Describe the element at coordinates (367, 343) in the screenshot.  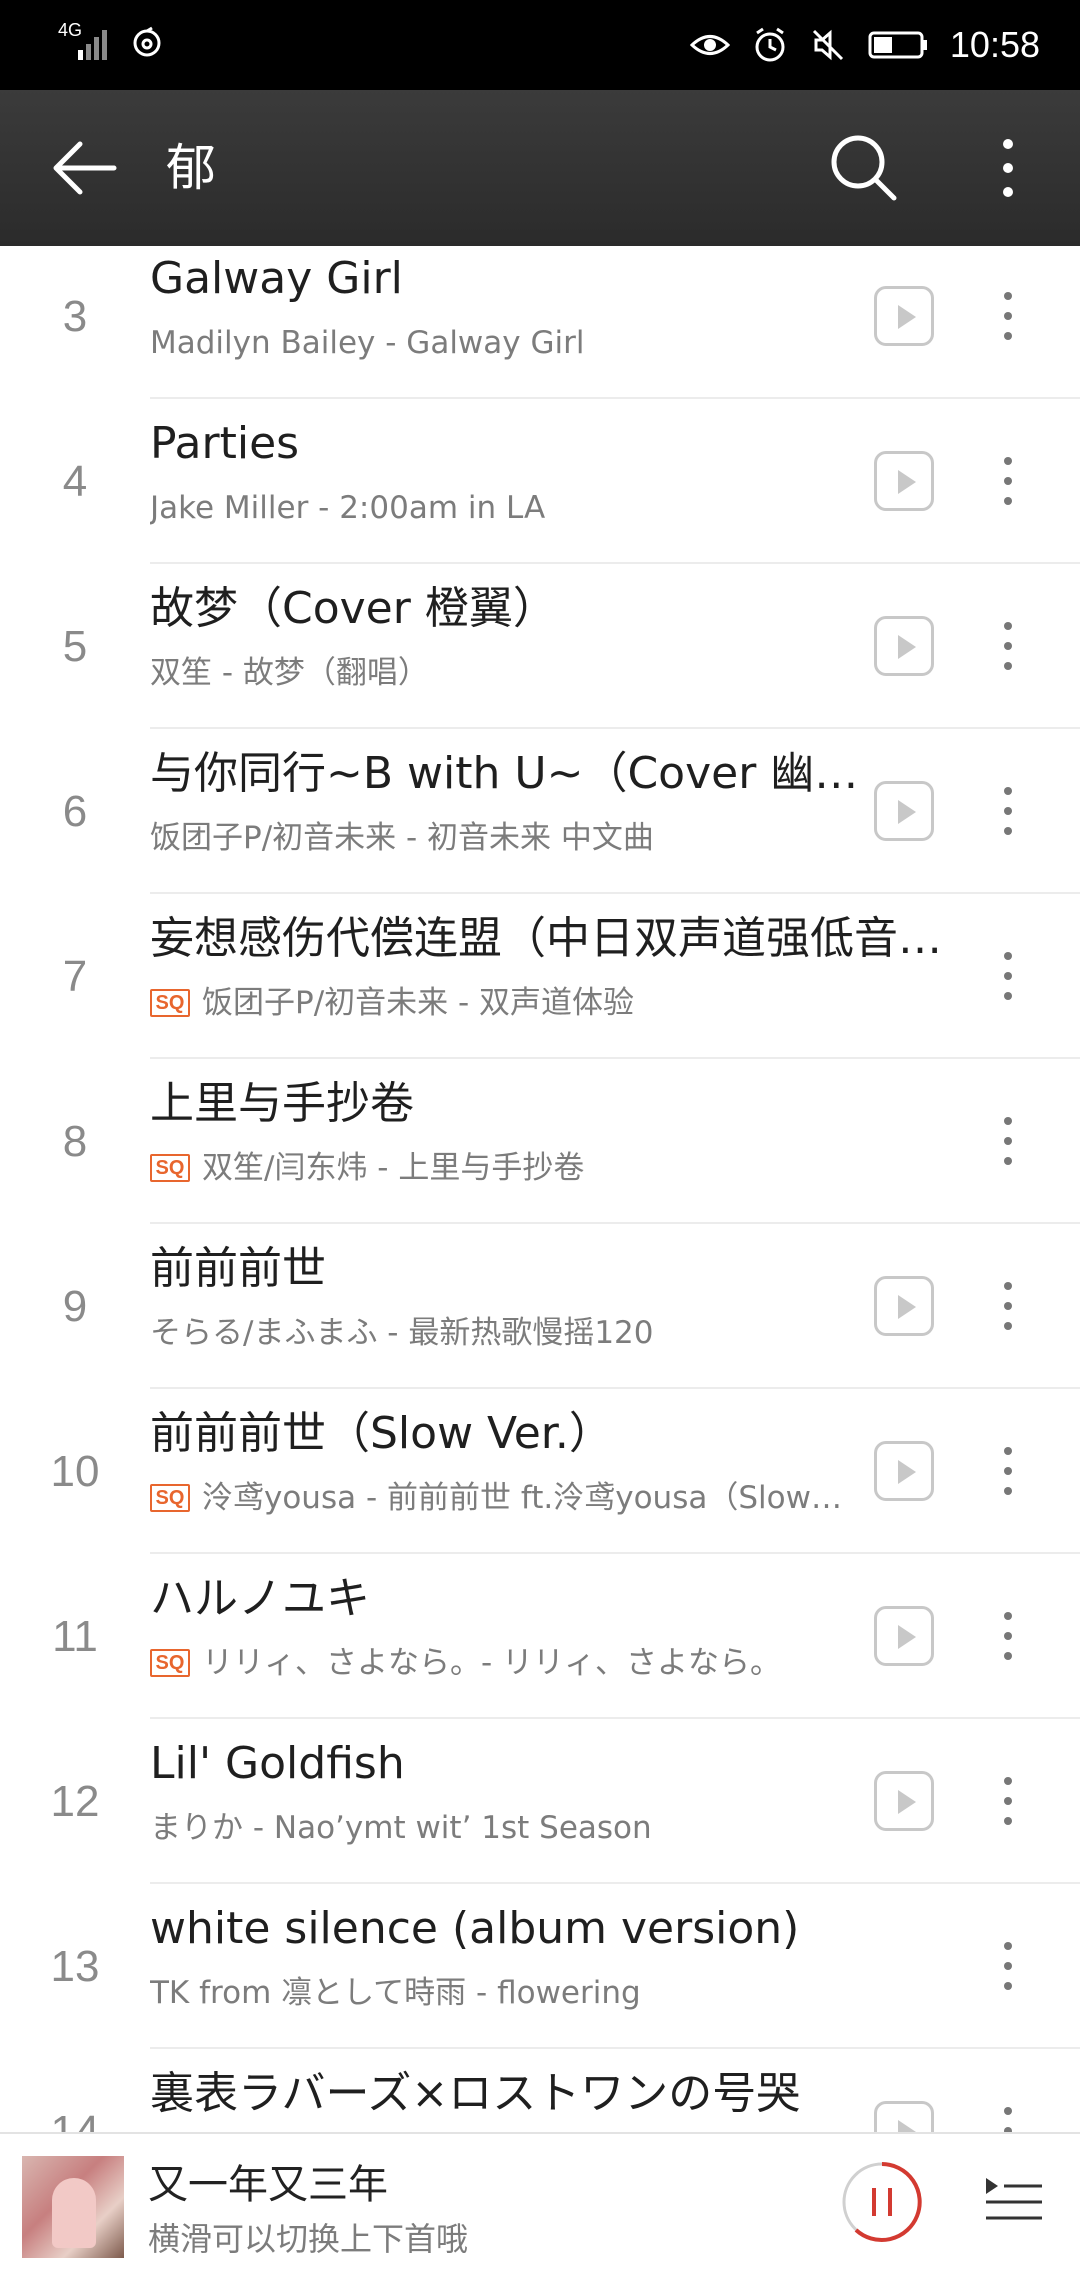
I see `song-artist-album: Madilyn Bailey - Galway Girl` at that location.